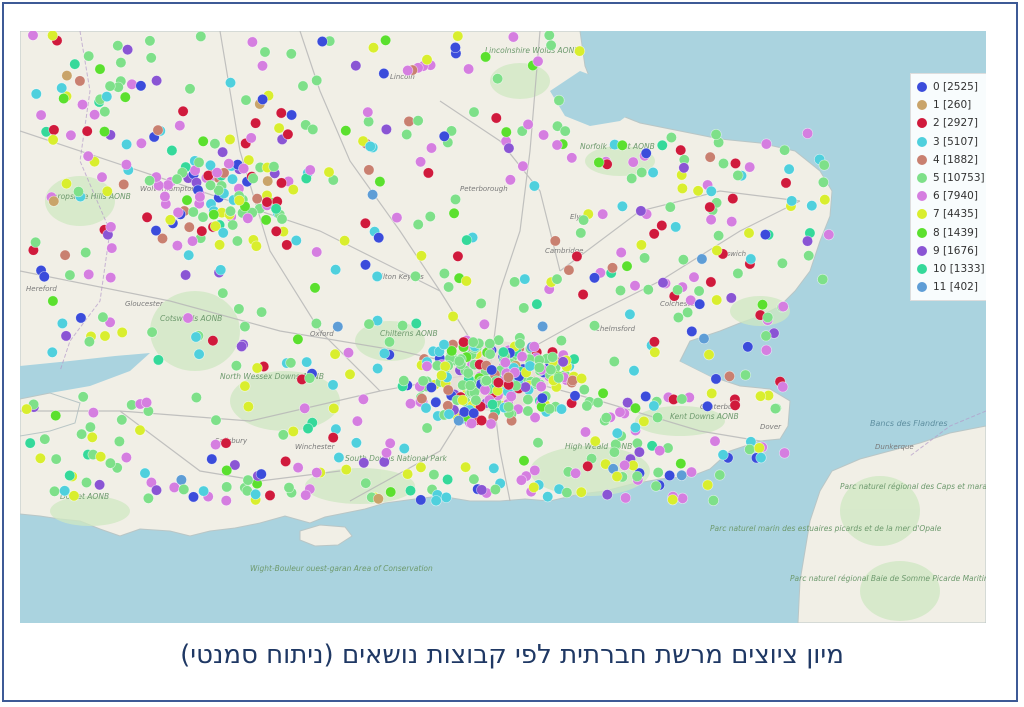 This screenshot has height=707, width=1024. What do you see at coordinates (950, 233) in the screenshot?
I see `legend-item: 8 [1439]` at bounding box center [950, 233].